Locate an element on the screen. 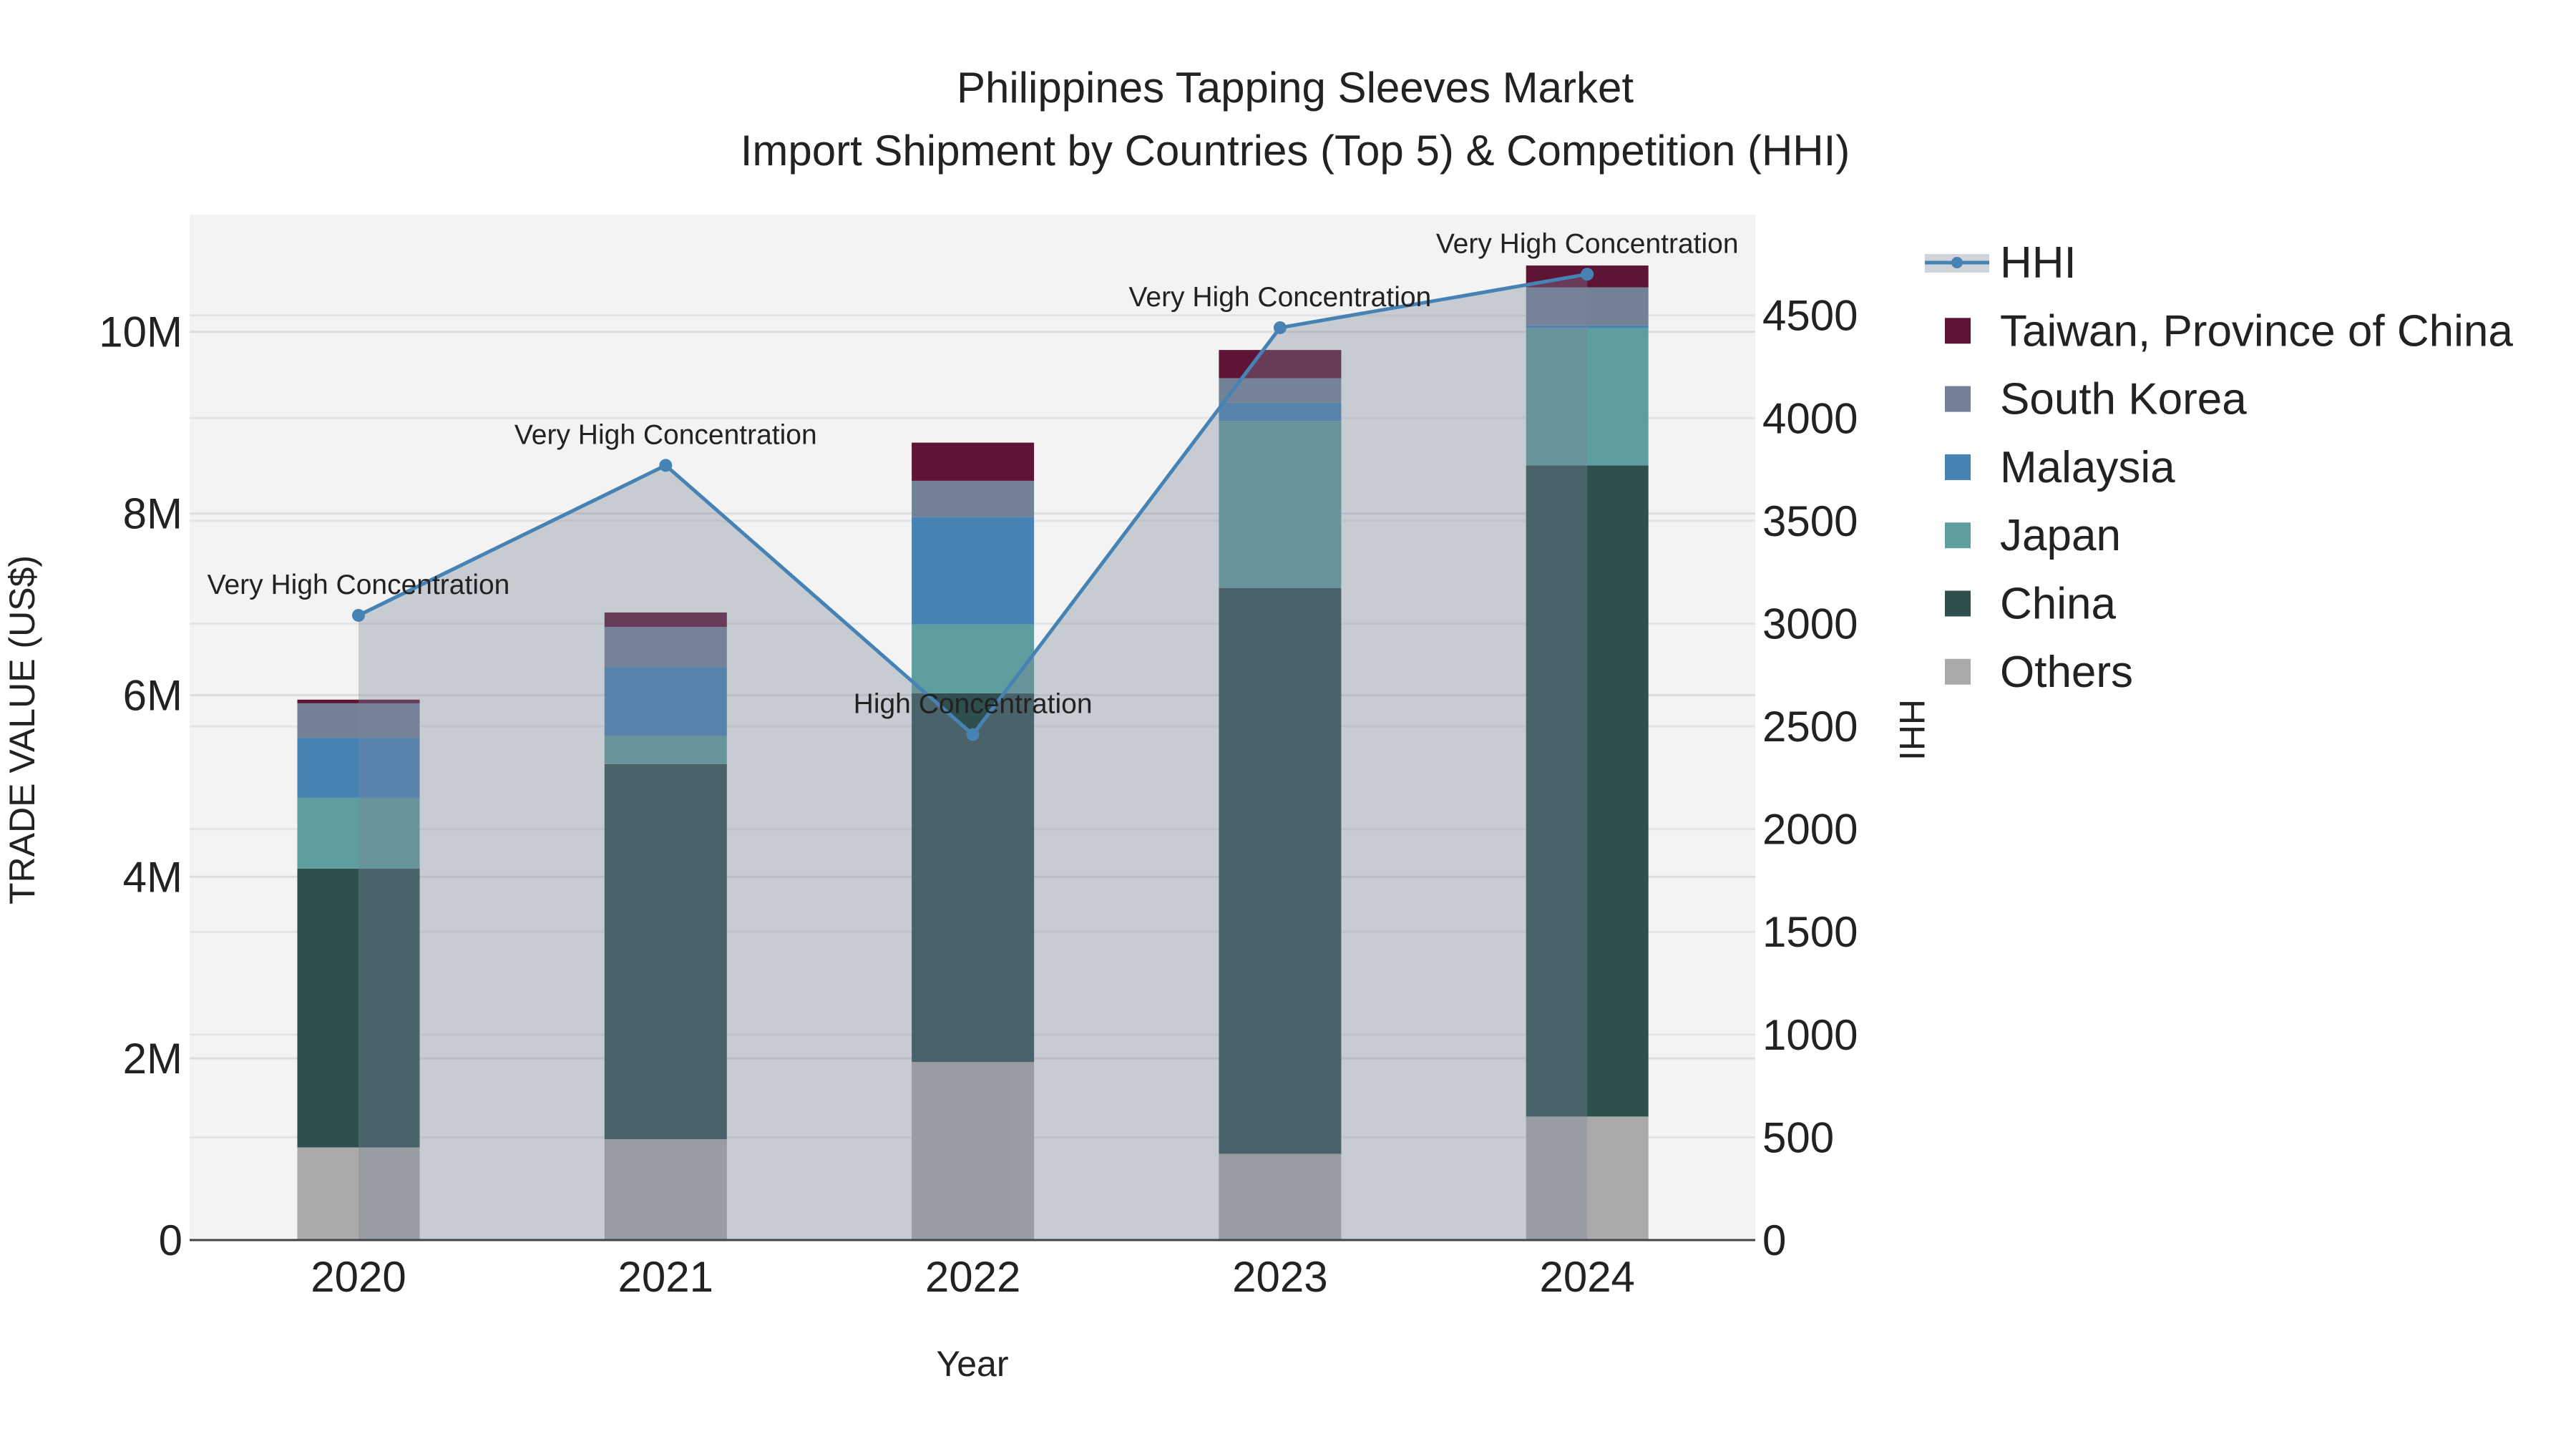 The width and height of the screenshot is (2576, 1449). x-tick-label: 2020 is located at coordinates (358, 1277).